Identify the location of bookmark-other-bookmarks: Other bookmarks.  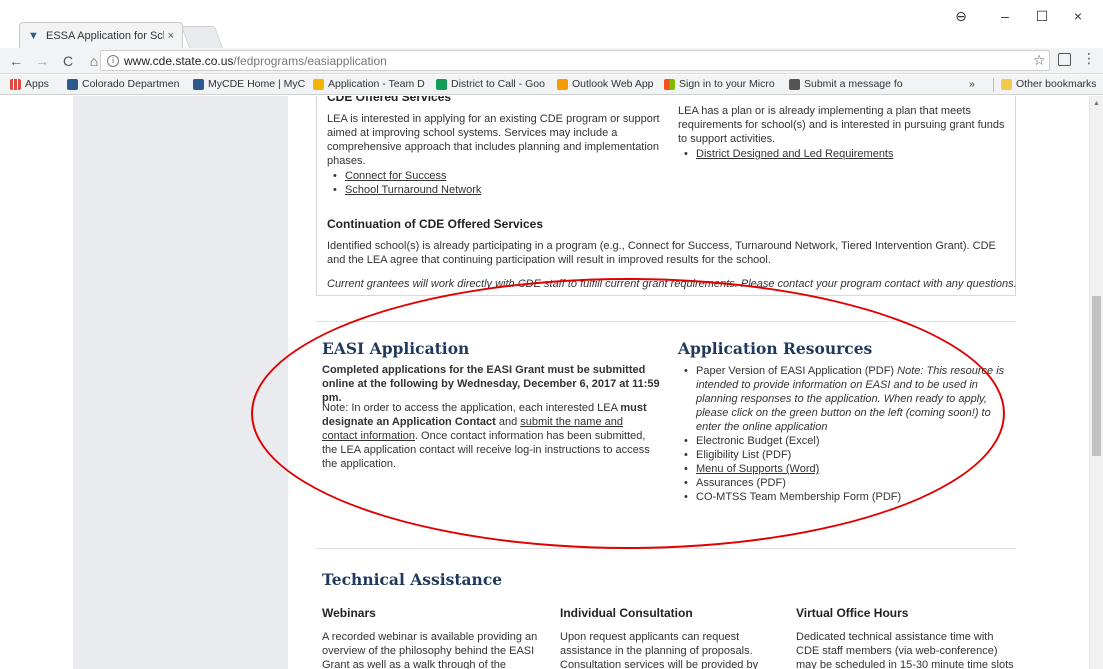
(1049, 84).